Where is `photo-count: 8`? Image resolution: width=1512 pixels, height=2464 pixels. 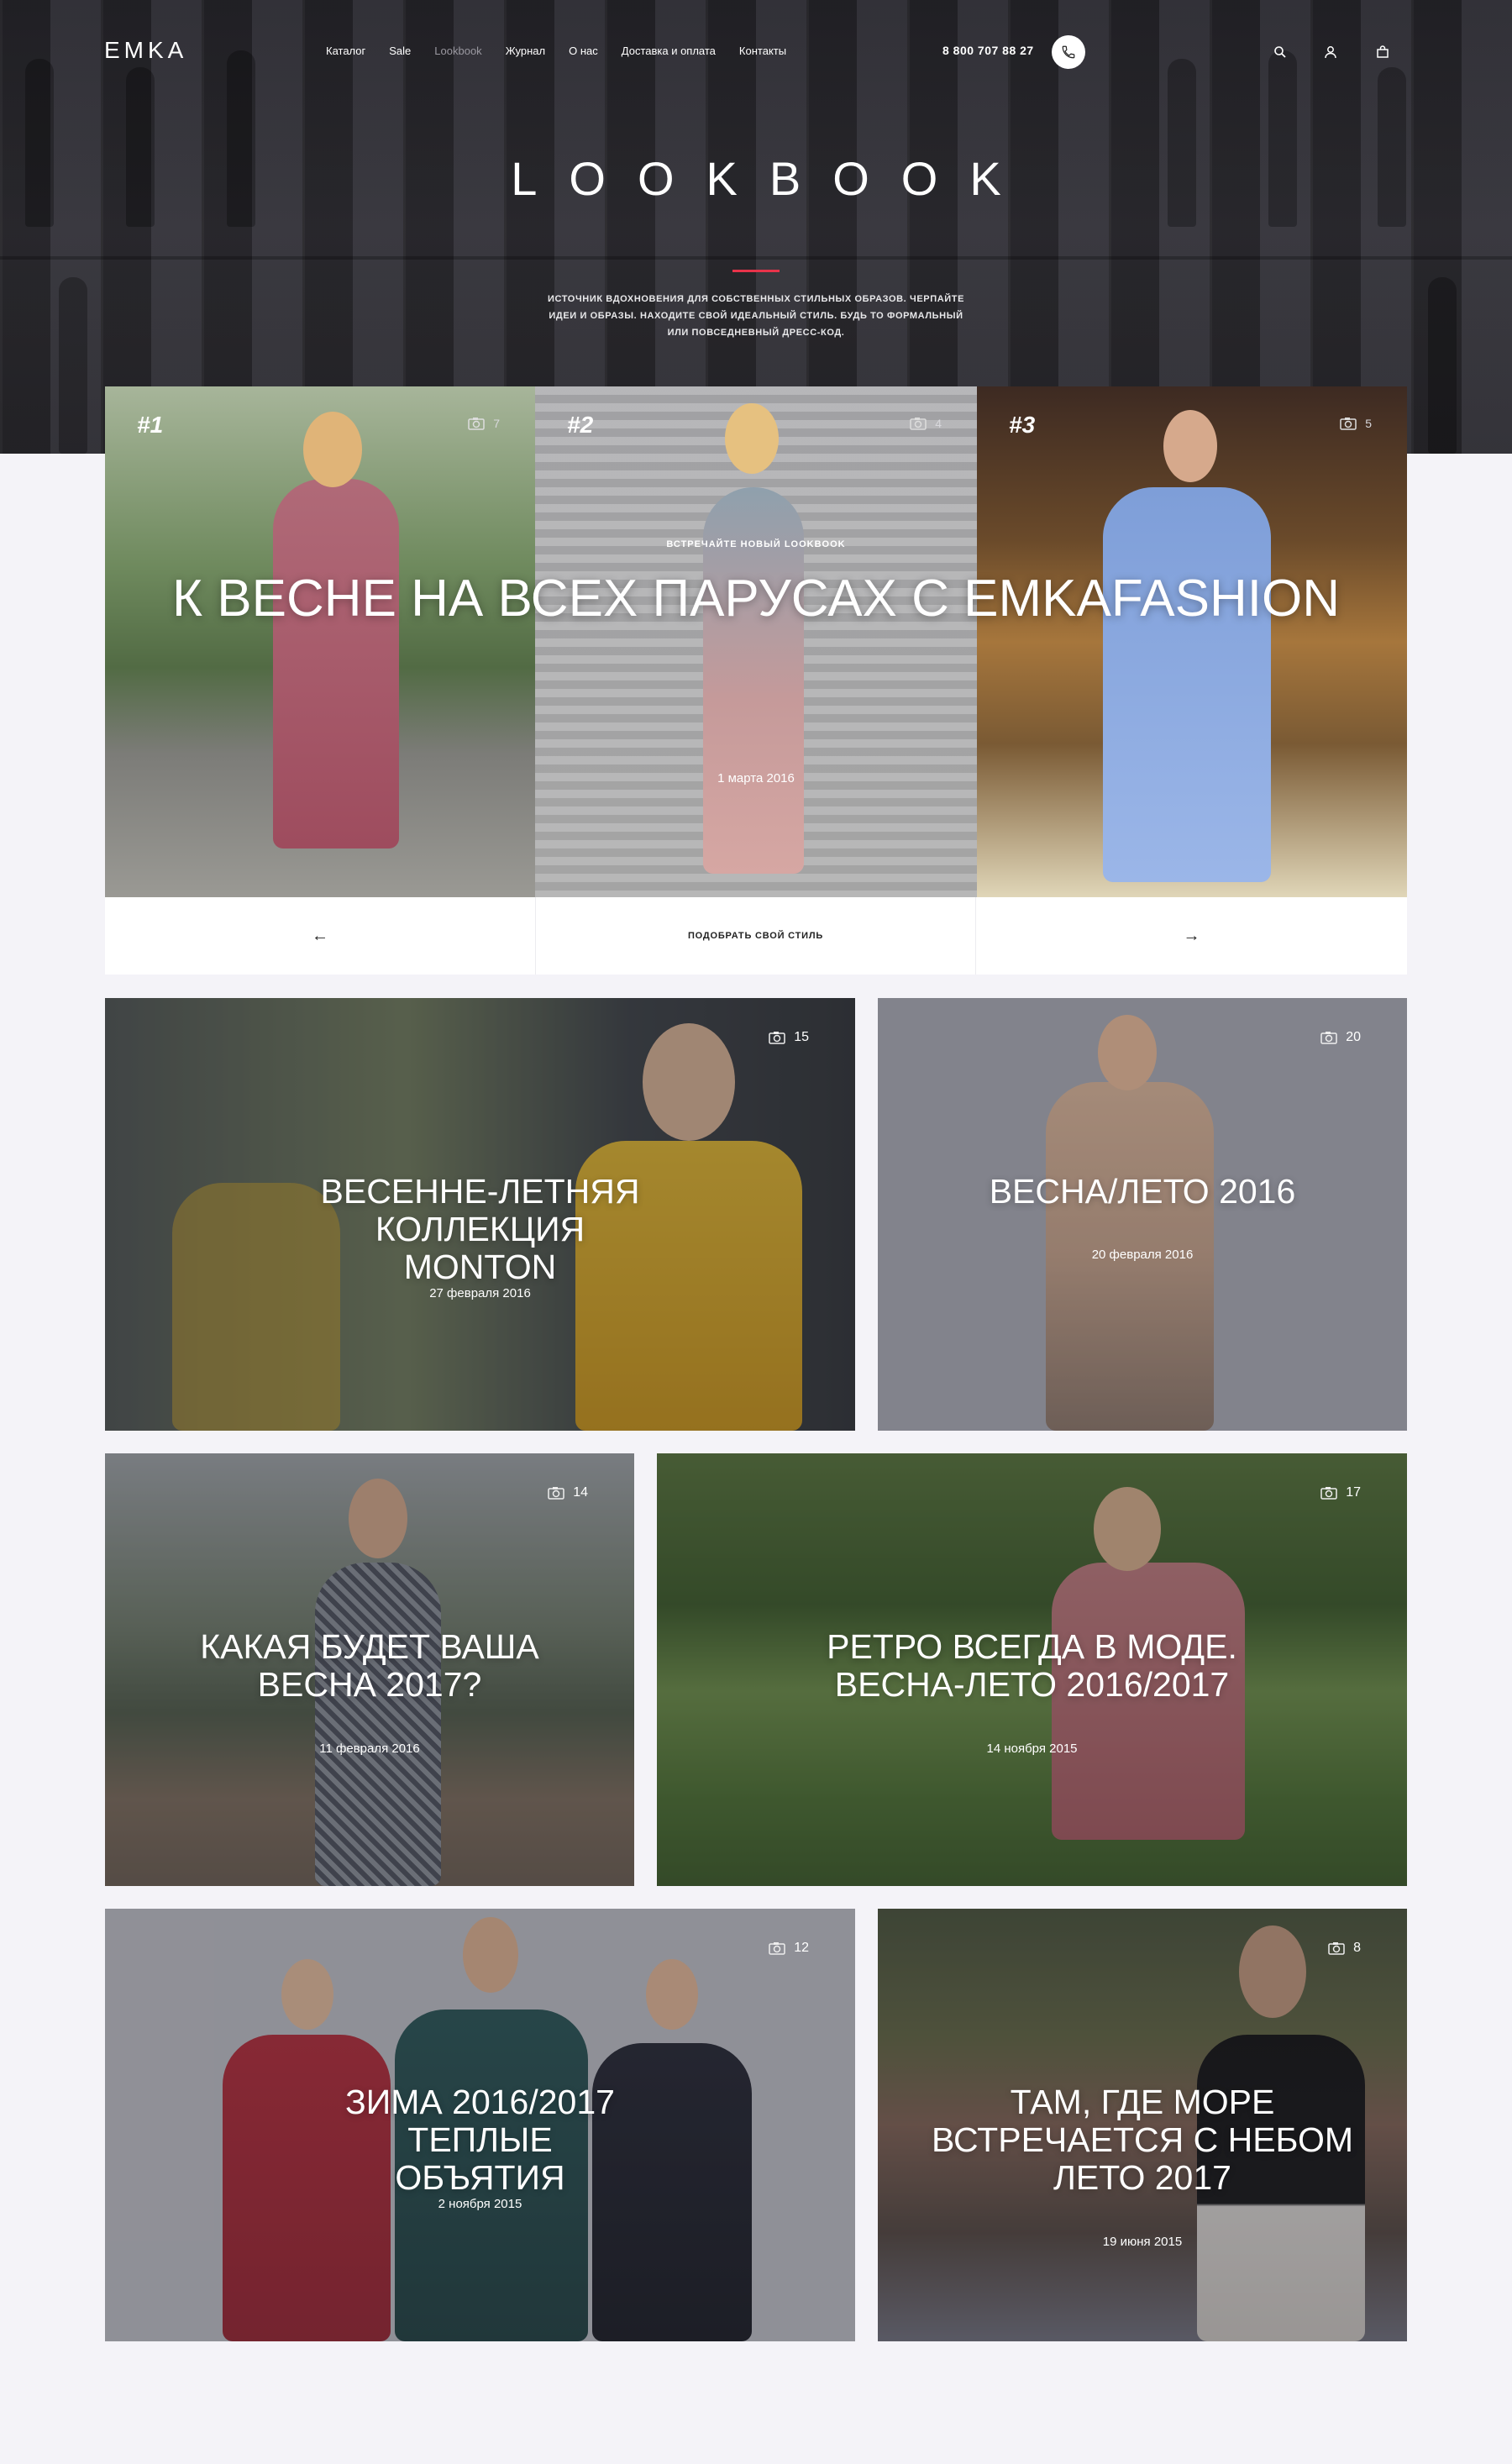
photo-count: 8 is located at coordinates (1344, 1949).